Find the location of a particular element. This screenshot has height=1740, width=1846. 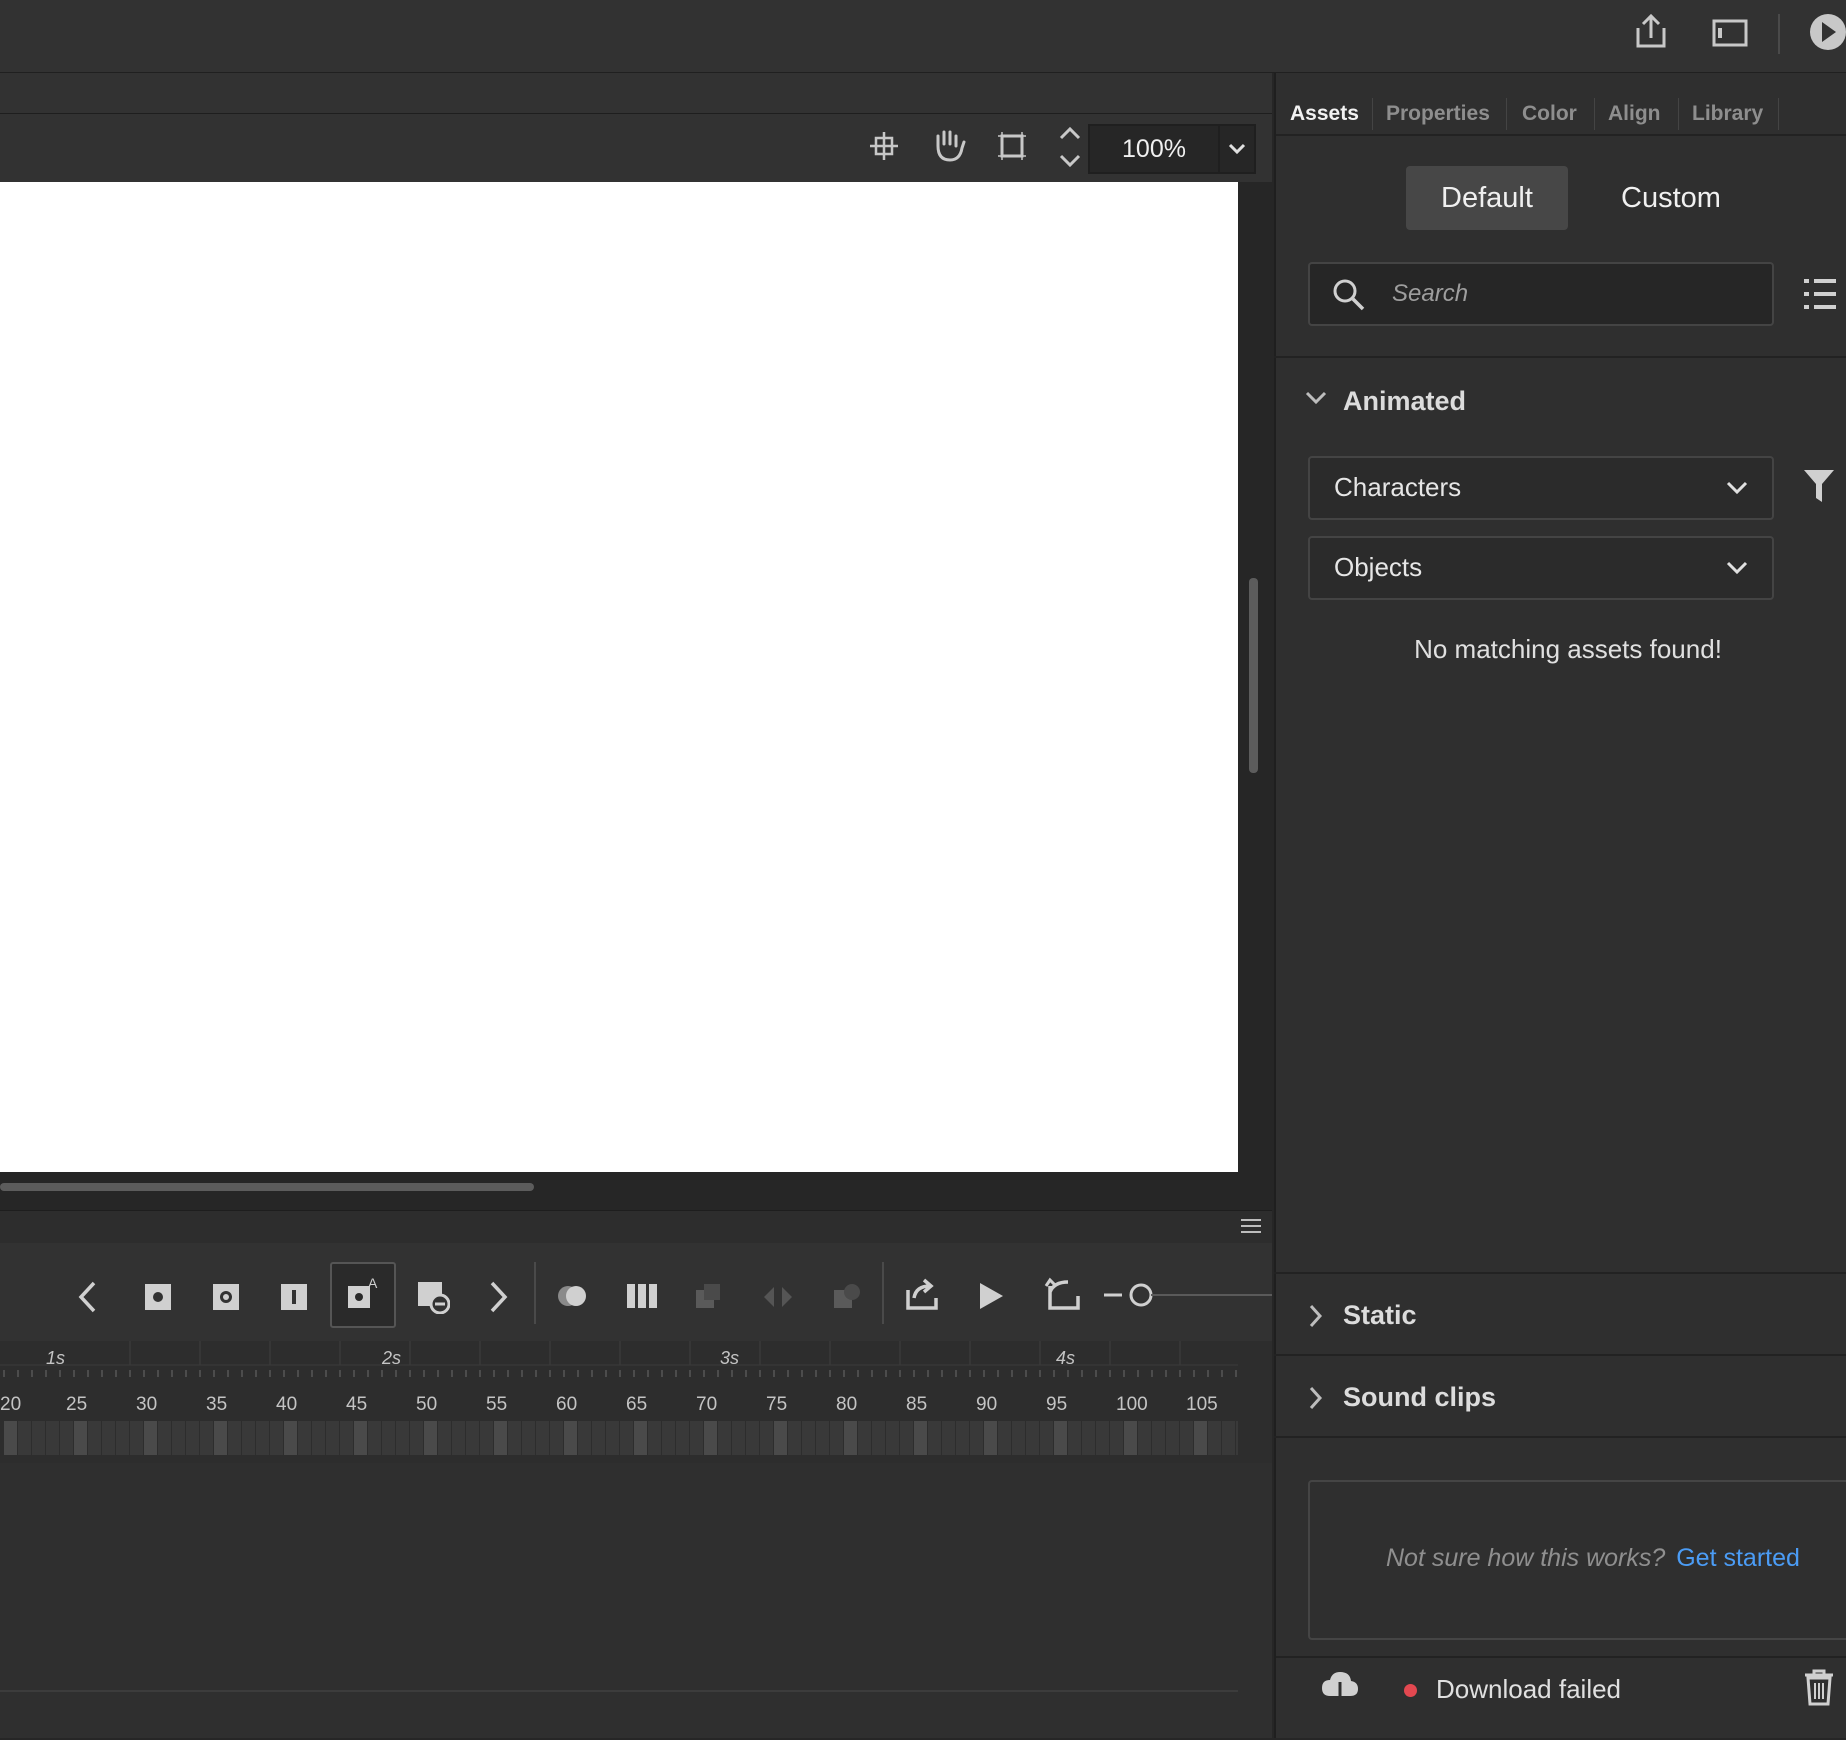

filter-icon is located at coordinates (1819, 486).